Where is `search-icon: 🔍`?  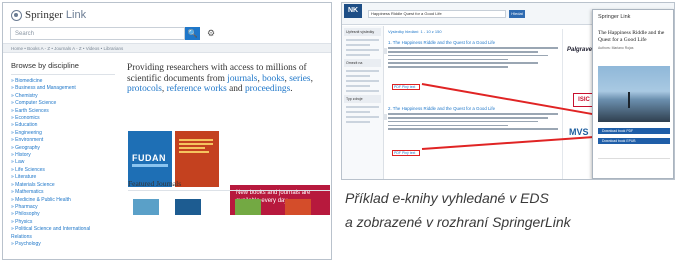 search-icon: 🔍 is located at coordinates (192, 33).